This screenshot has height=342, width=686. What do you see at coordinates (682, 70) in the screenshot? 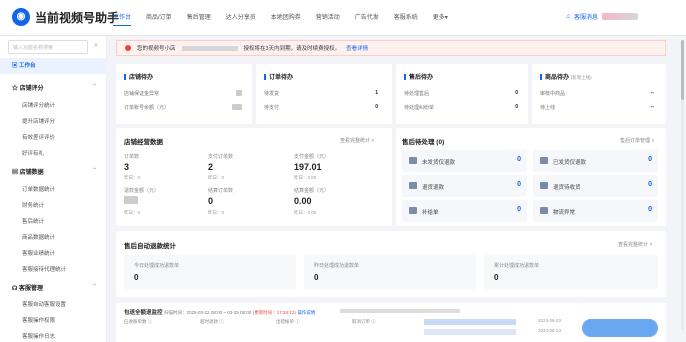
I see `scrollbar-thumb` at bounding box center [682, 70].